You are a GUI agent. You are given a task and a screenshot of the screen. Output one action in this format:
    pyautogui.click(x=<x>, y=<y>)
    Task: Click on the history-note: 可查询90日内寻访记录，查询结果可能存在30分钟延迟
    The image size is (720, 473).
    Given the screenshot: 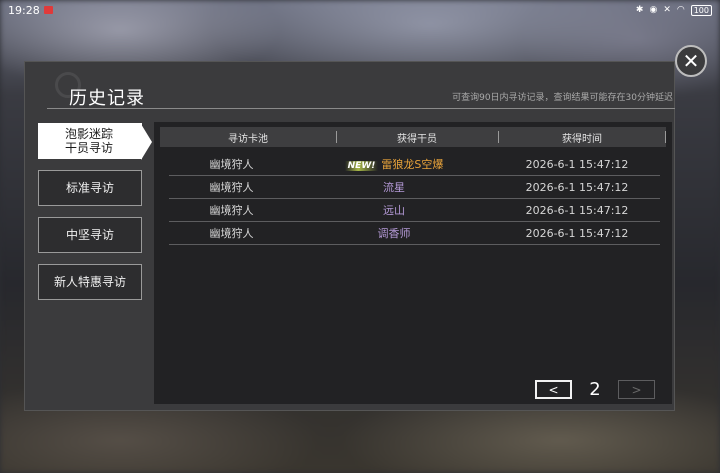 What is the action you would take?
    pyautogui.click(x=562, y=98)
    